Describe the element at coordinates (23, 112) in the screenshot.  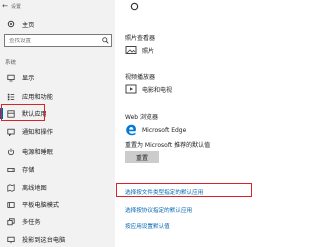
I see `highlight-box-default-apps` at that location.